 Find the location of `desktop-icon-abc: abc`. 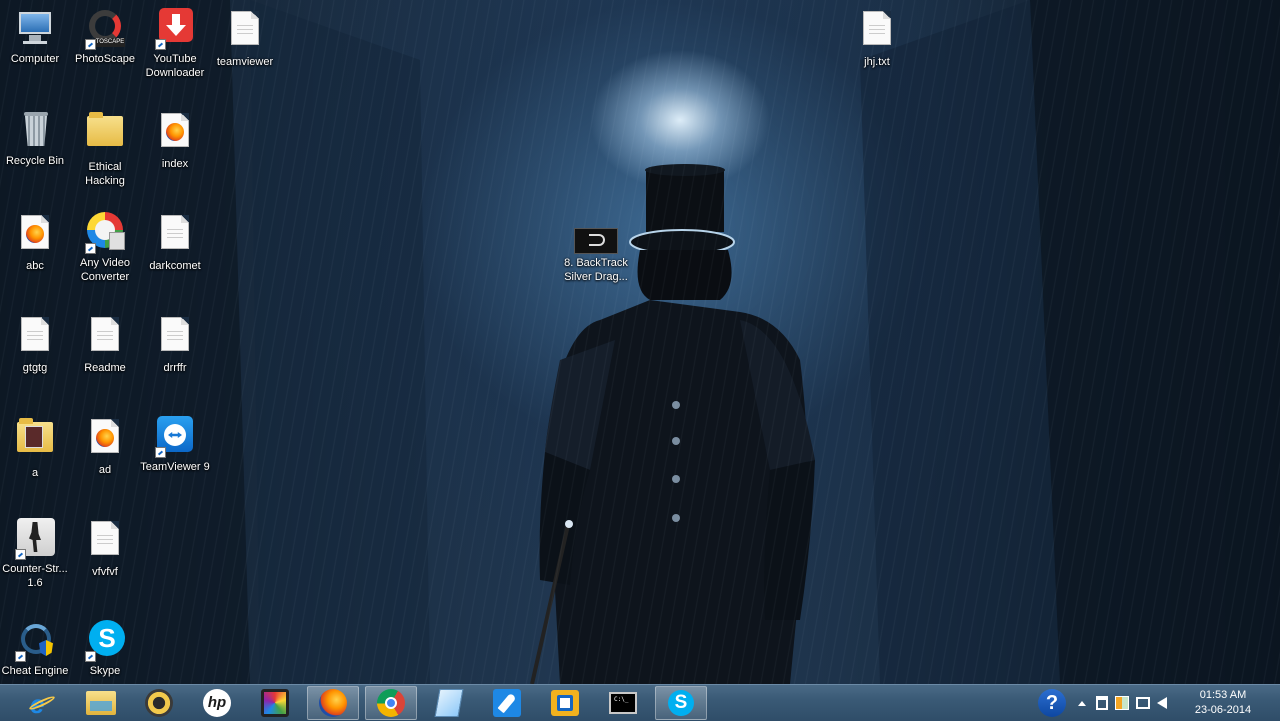

desktop-icon-abc: abc is located at coordinates (35, 242).